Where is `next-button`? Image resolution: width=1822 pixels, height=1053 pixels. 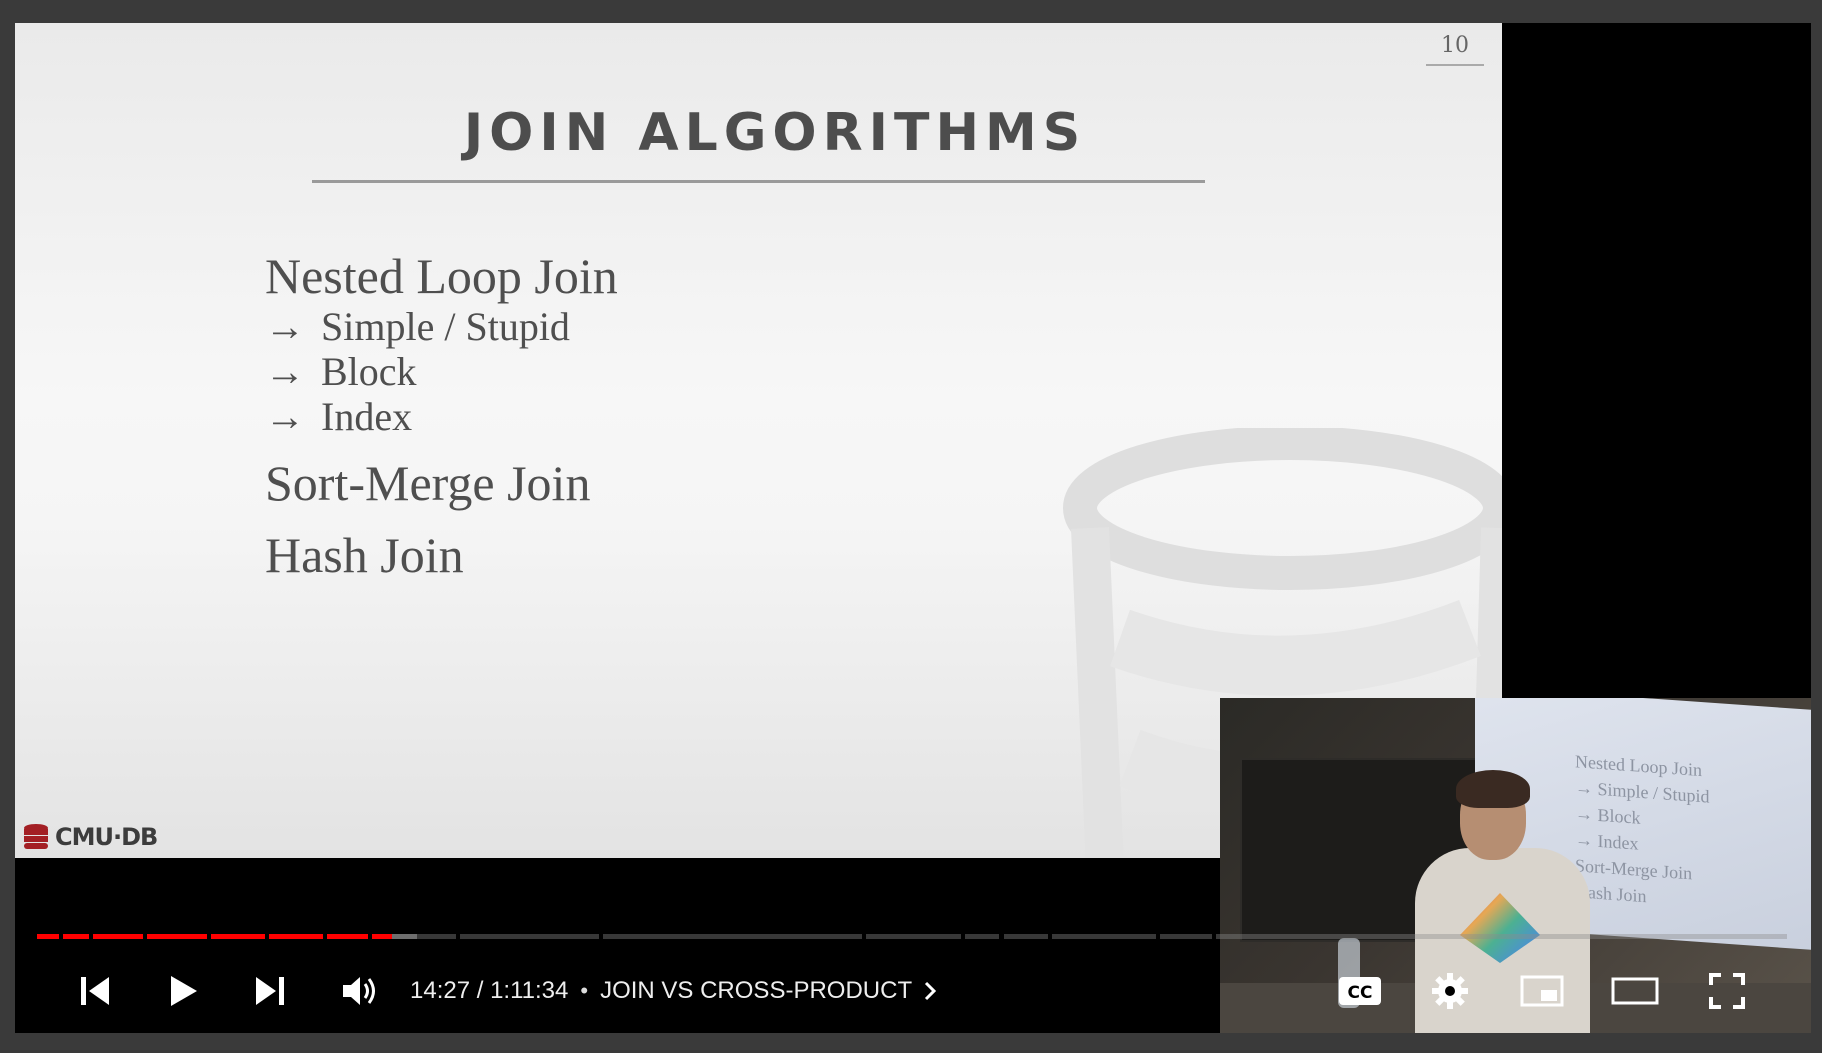 next-button is located at coordinates (270, 991).